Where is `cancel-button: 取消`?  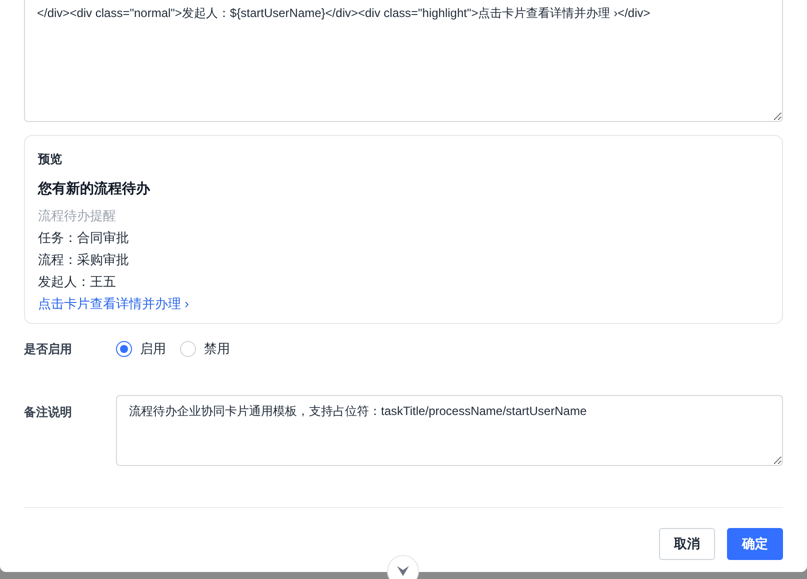 cancel-button: 取消 is located at coordinates (687, 544).